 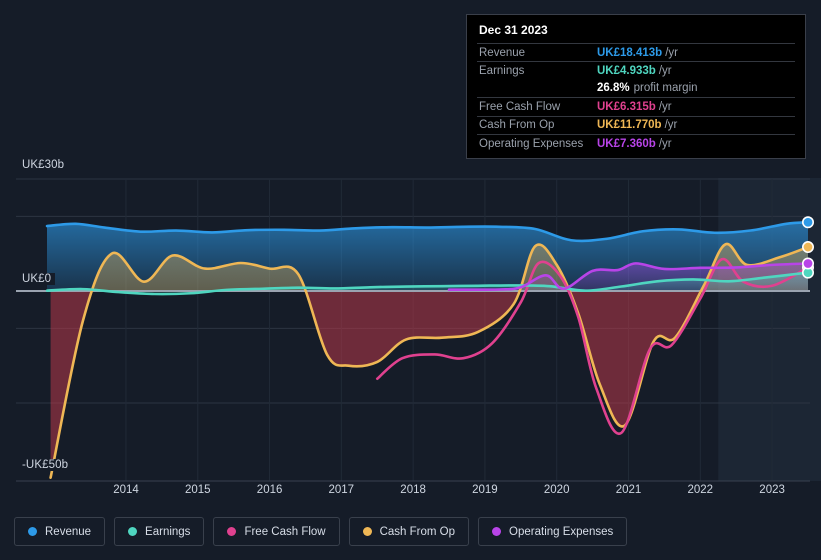 I want to click on legend-item-earnings: Earnings, so click(x=159, y=531).